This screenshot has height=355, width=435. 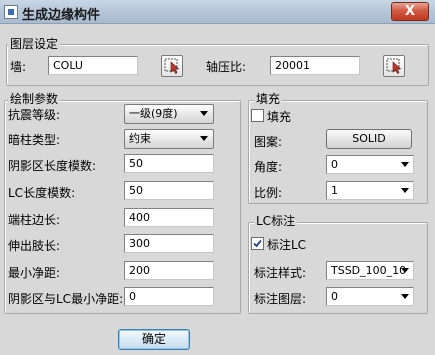 What do you see at coordinates (66, 299) in the screenshot?
I see `shadow-lc-clearance-label: 阴影区与LC最小净距:` at bounding box center [66, 299].